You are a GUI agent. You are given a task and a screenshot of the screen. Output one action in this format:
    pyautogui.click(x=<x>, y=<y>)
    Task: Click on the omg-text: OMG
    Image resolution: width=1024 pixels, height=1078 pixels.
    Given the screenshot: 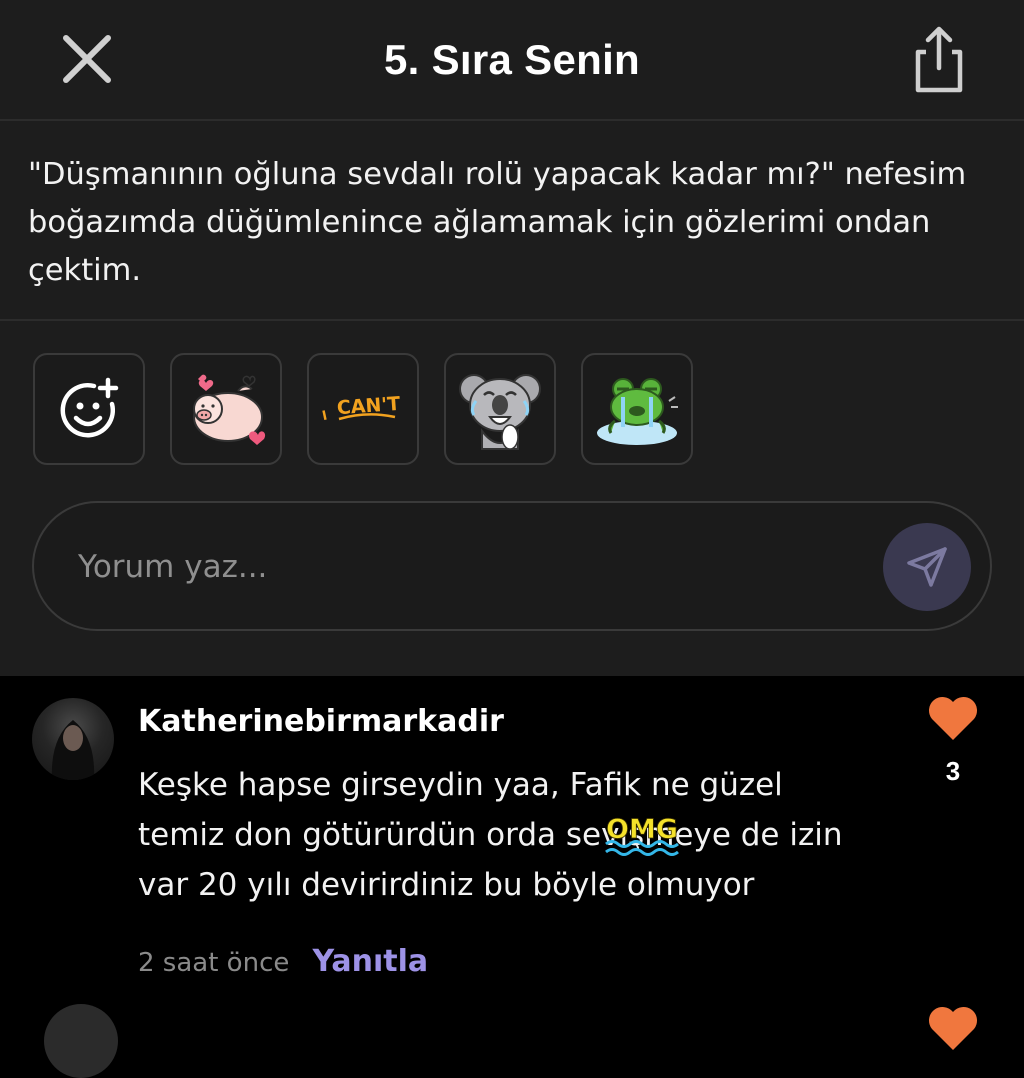 What is the action you would take?
    pyautogui.click(x=642, y=829)
    